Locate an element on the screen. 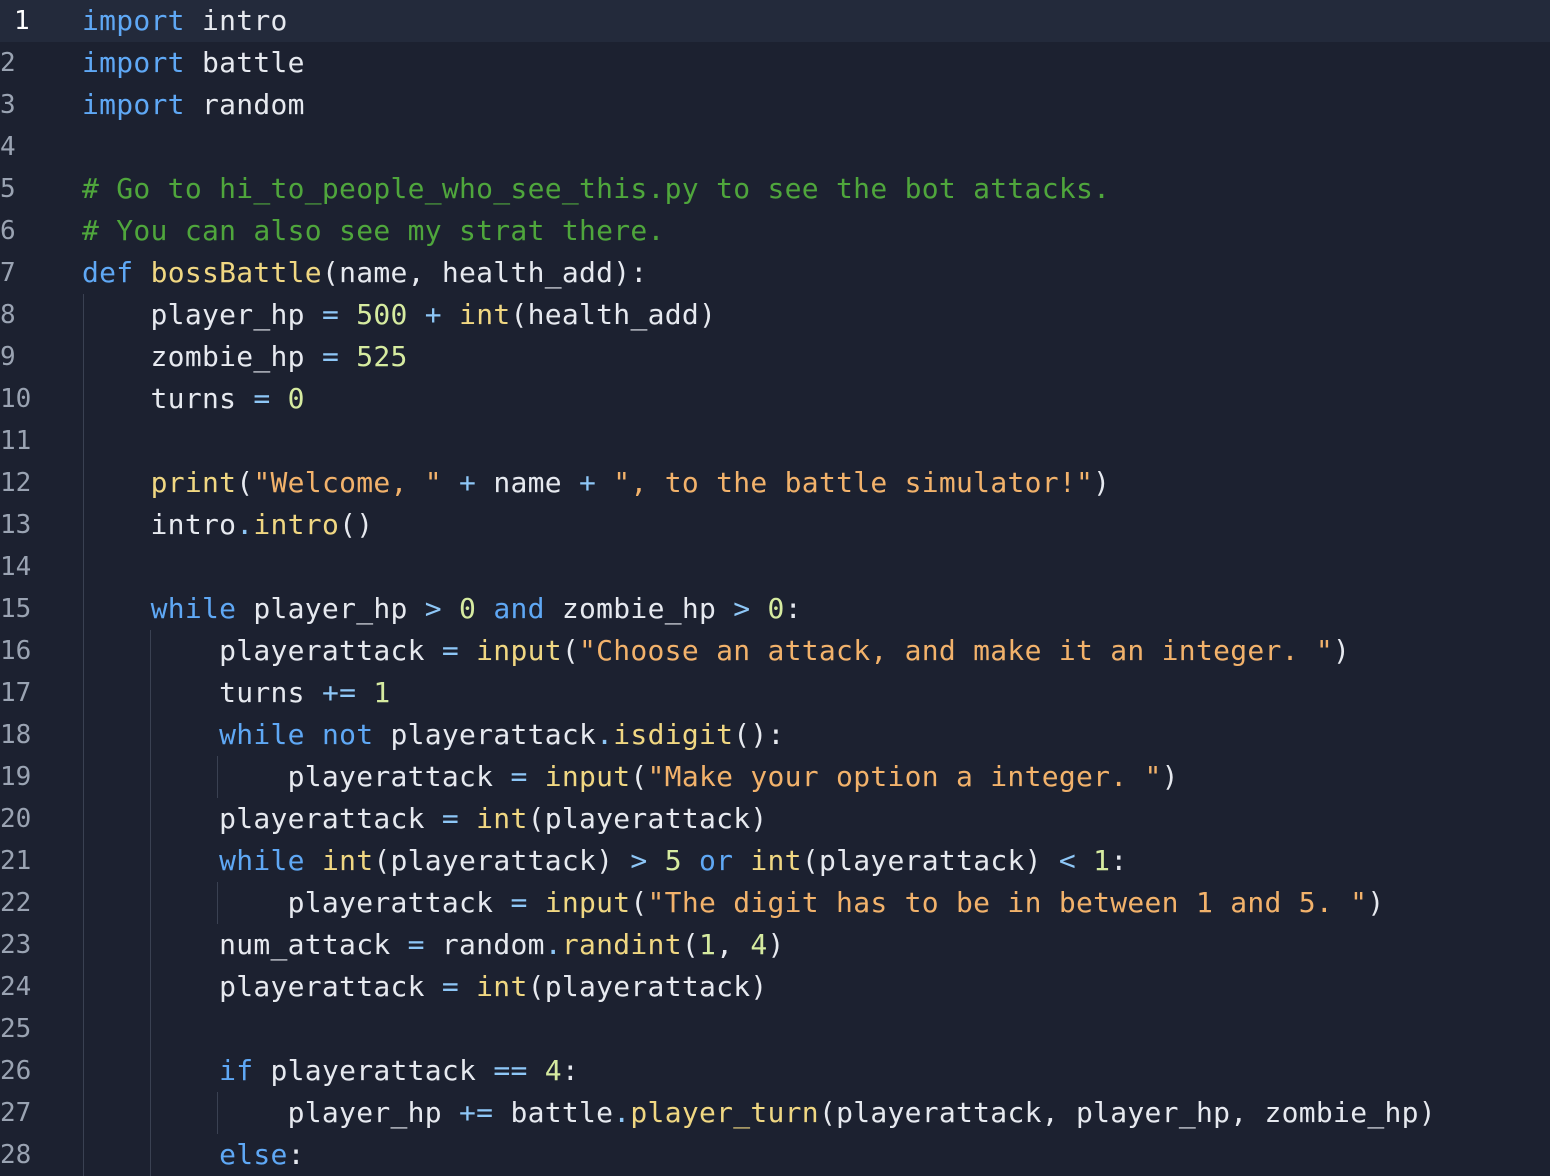 The image size is (1550, 1176). code-token: (): is located at coordinates (759, 734).